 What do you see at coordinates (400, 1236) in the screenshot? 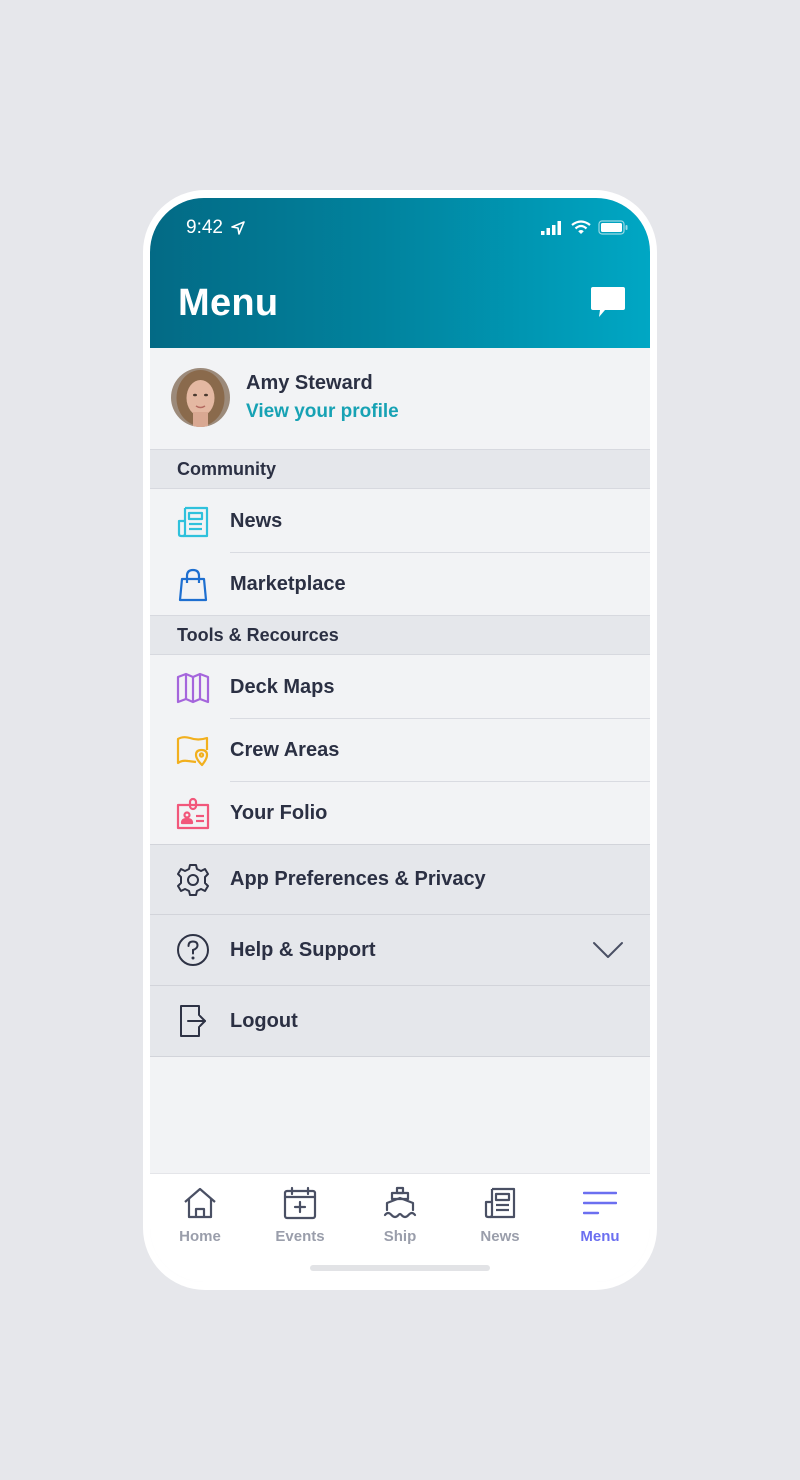
I see `tab-label: Ship` at bounding box center [400, 1236].